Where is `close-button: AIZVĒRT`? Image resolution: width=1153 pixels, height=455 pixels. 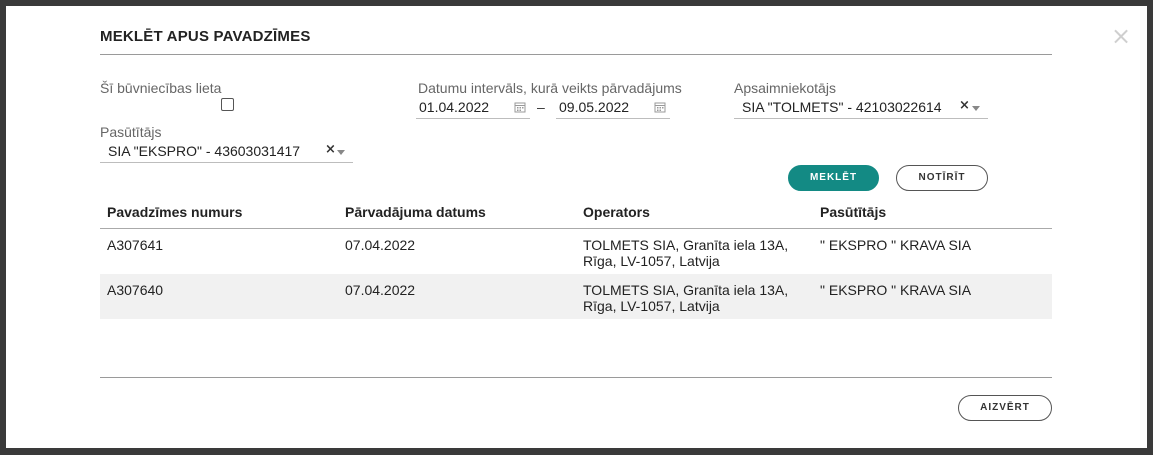 close-button: AIZVĒRT is located at coordinates (1005, 408).